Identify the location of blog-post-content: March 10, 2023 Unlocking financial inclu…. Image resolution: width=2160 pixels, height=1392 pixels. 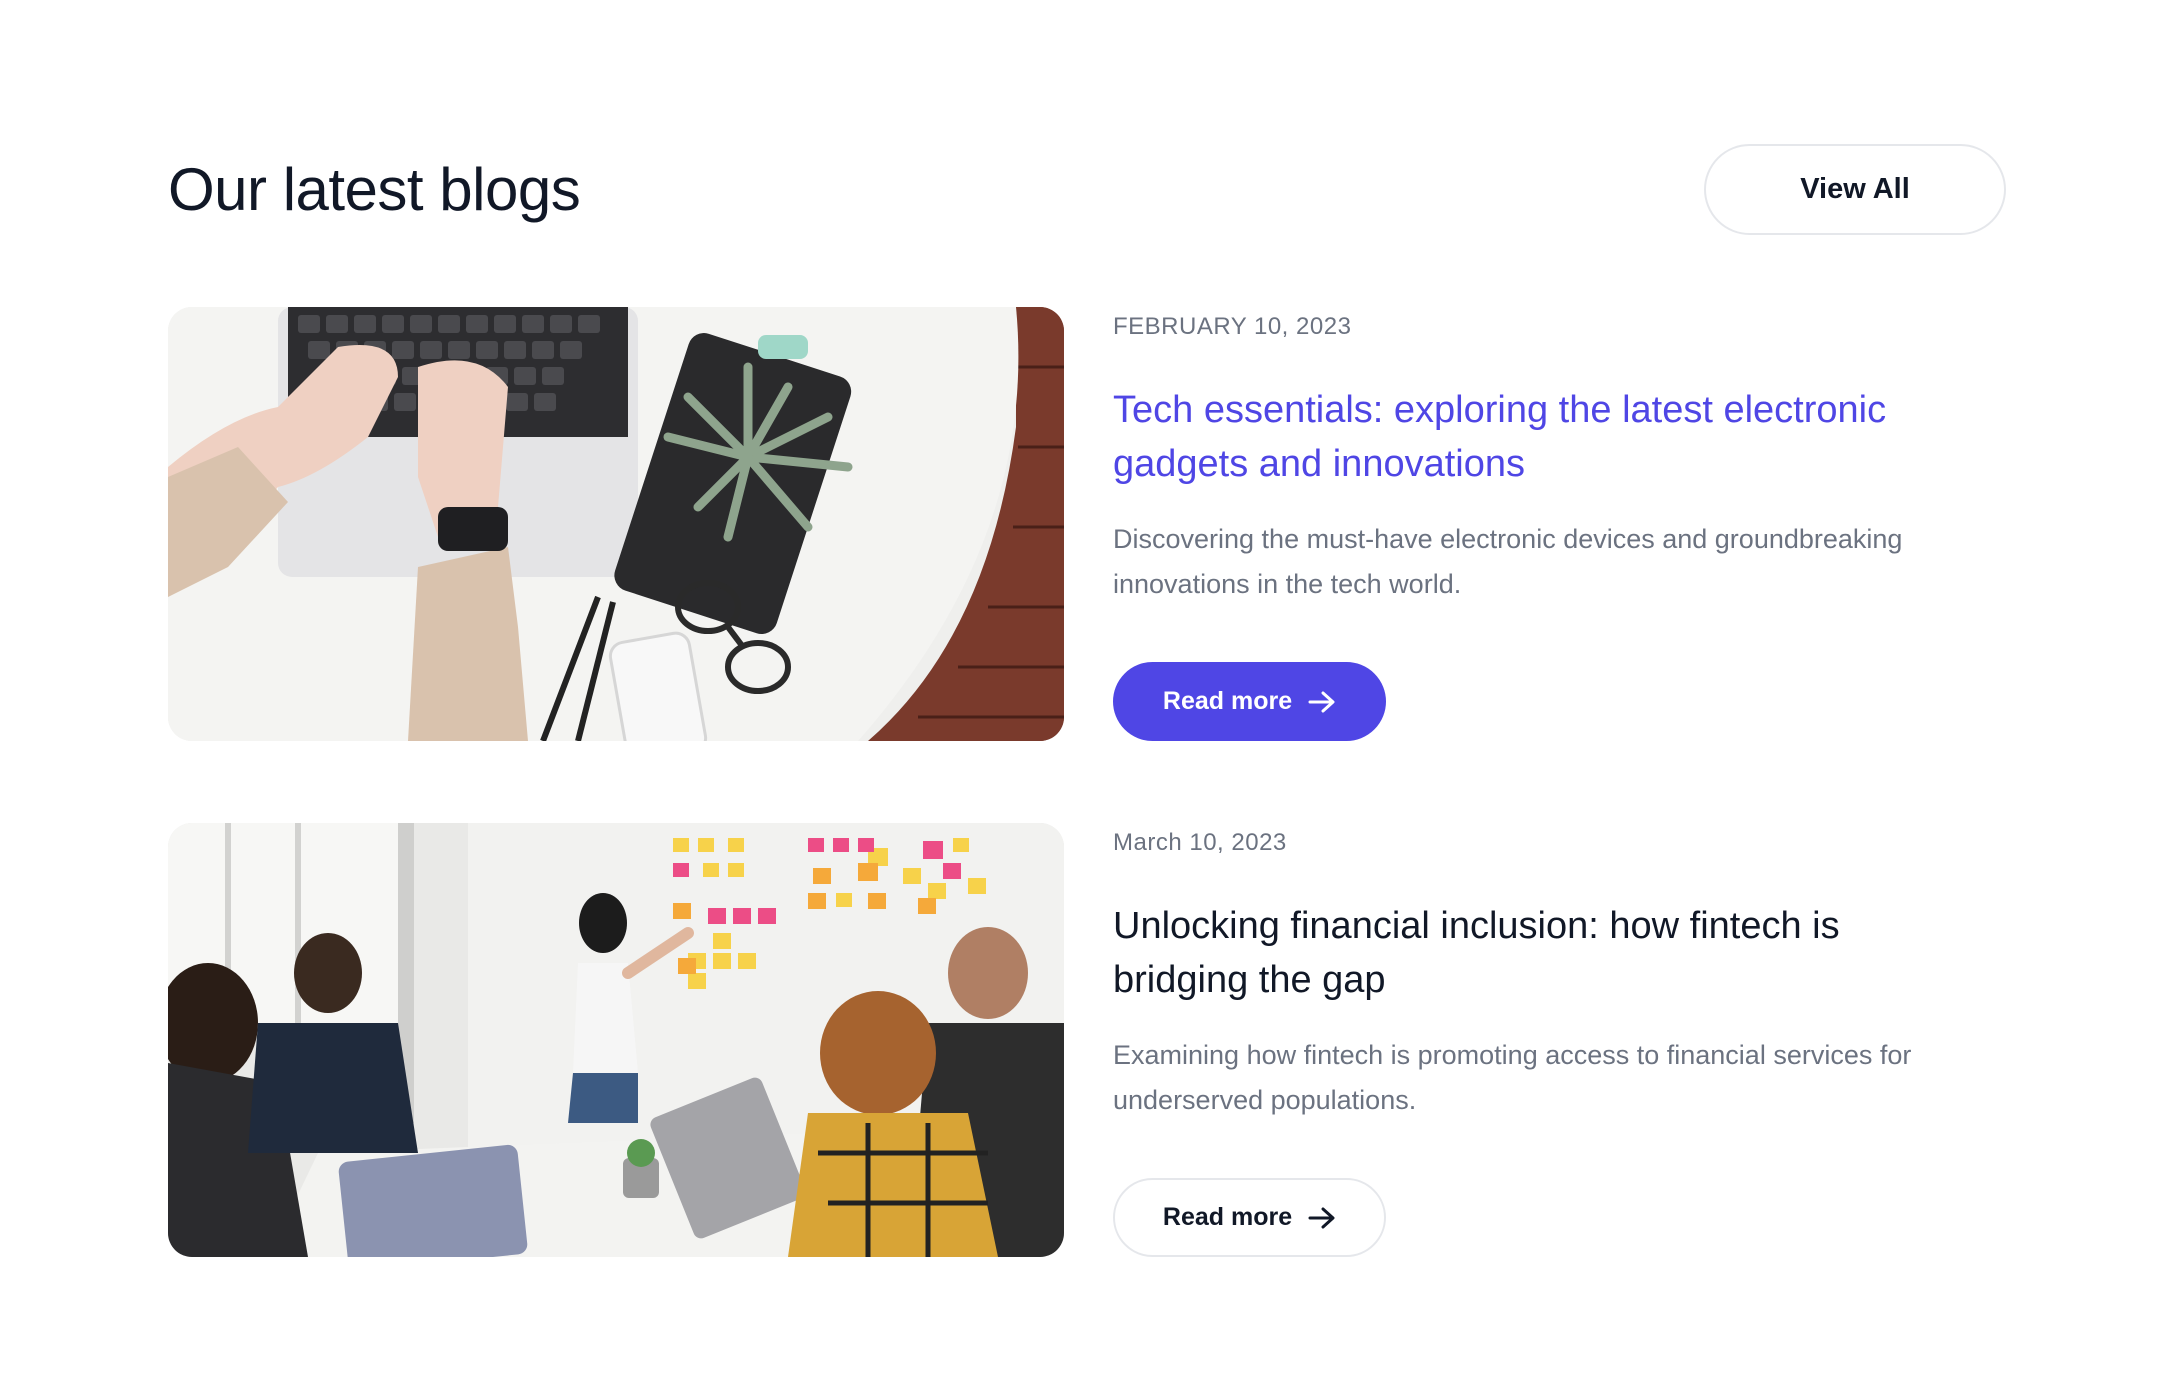
(1560, 973).